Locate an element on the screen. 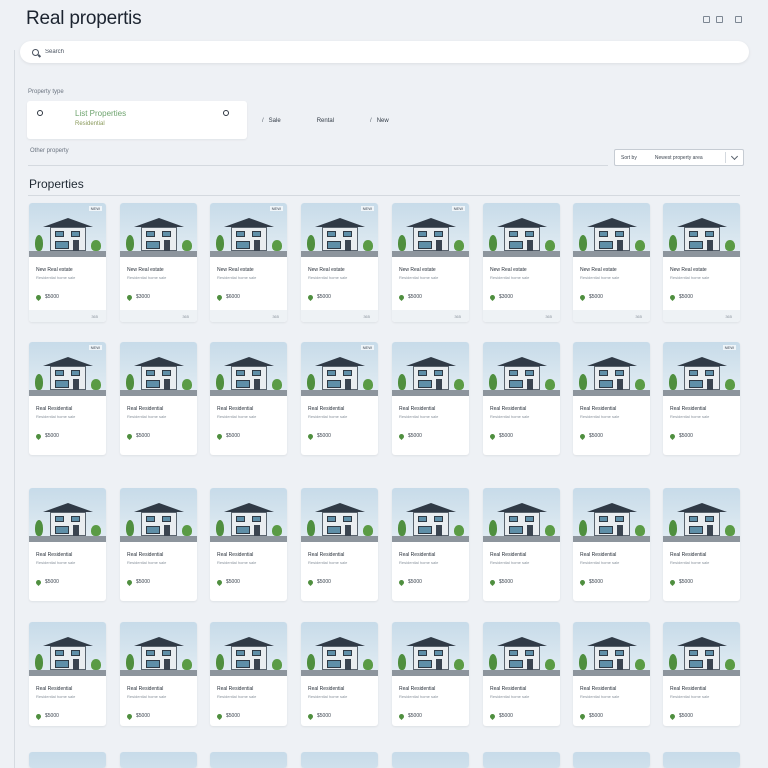 This screenshot has height=768, width=768. search-input is located at coordinates (345, 52).